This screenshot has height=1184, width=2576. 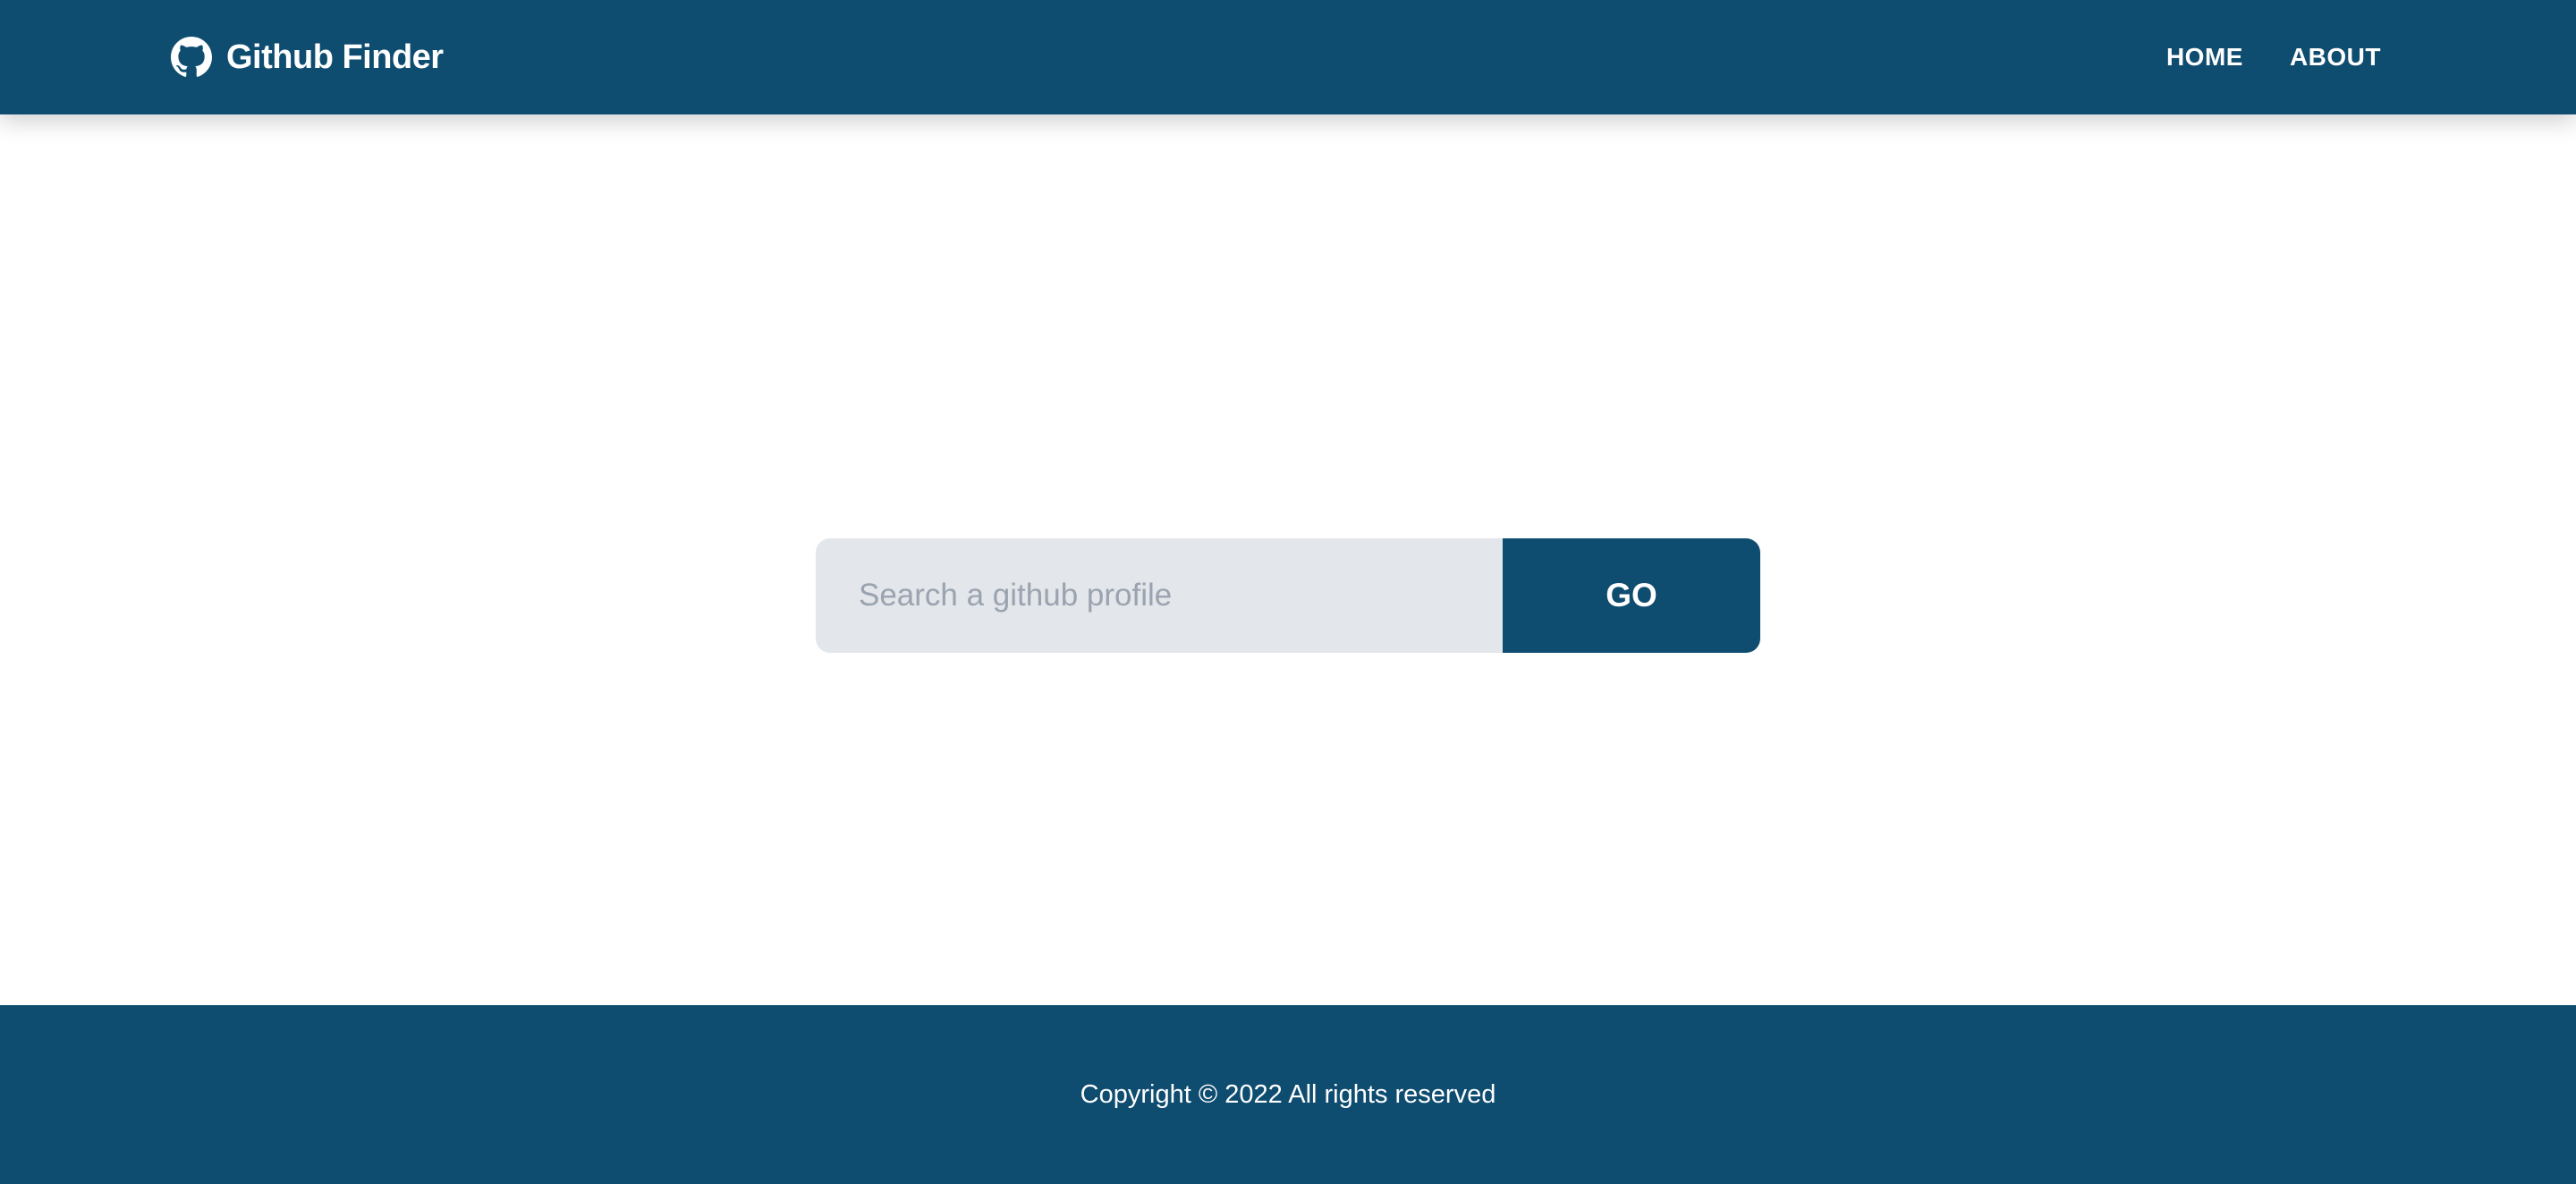 What do you see at coordinates (1631, 595) in the screenshot?
I see `go-button: GO` at bounding box center [1631, 595].